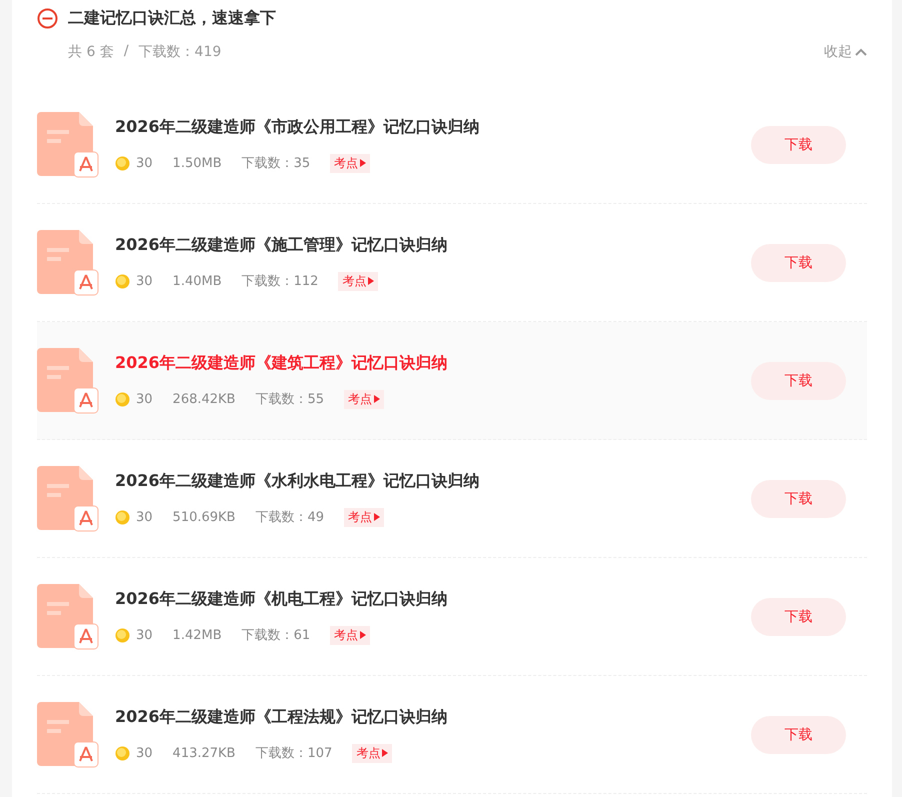 The image size is (902, 797). What do you see at coordinates (197, 635) in the screenshot?
I see `file-size: 1.42MB` at bounding box center [197, 635].